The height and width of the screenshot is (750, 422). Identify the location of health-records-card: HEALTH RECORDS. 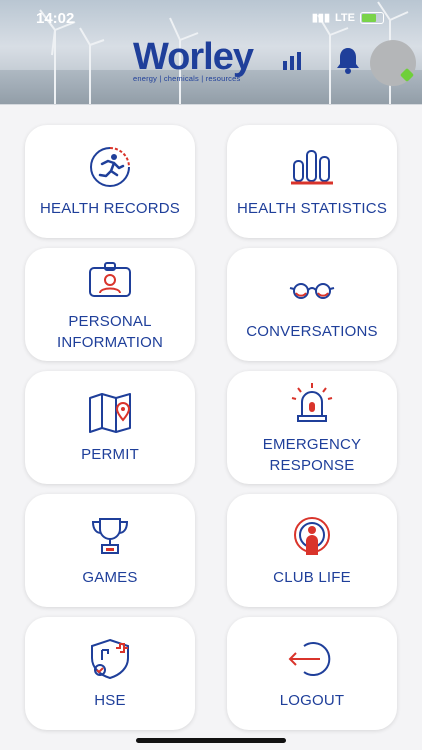
(110, 181).